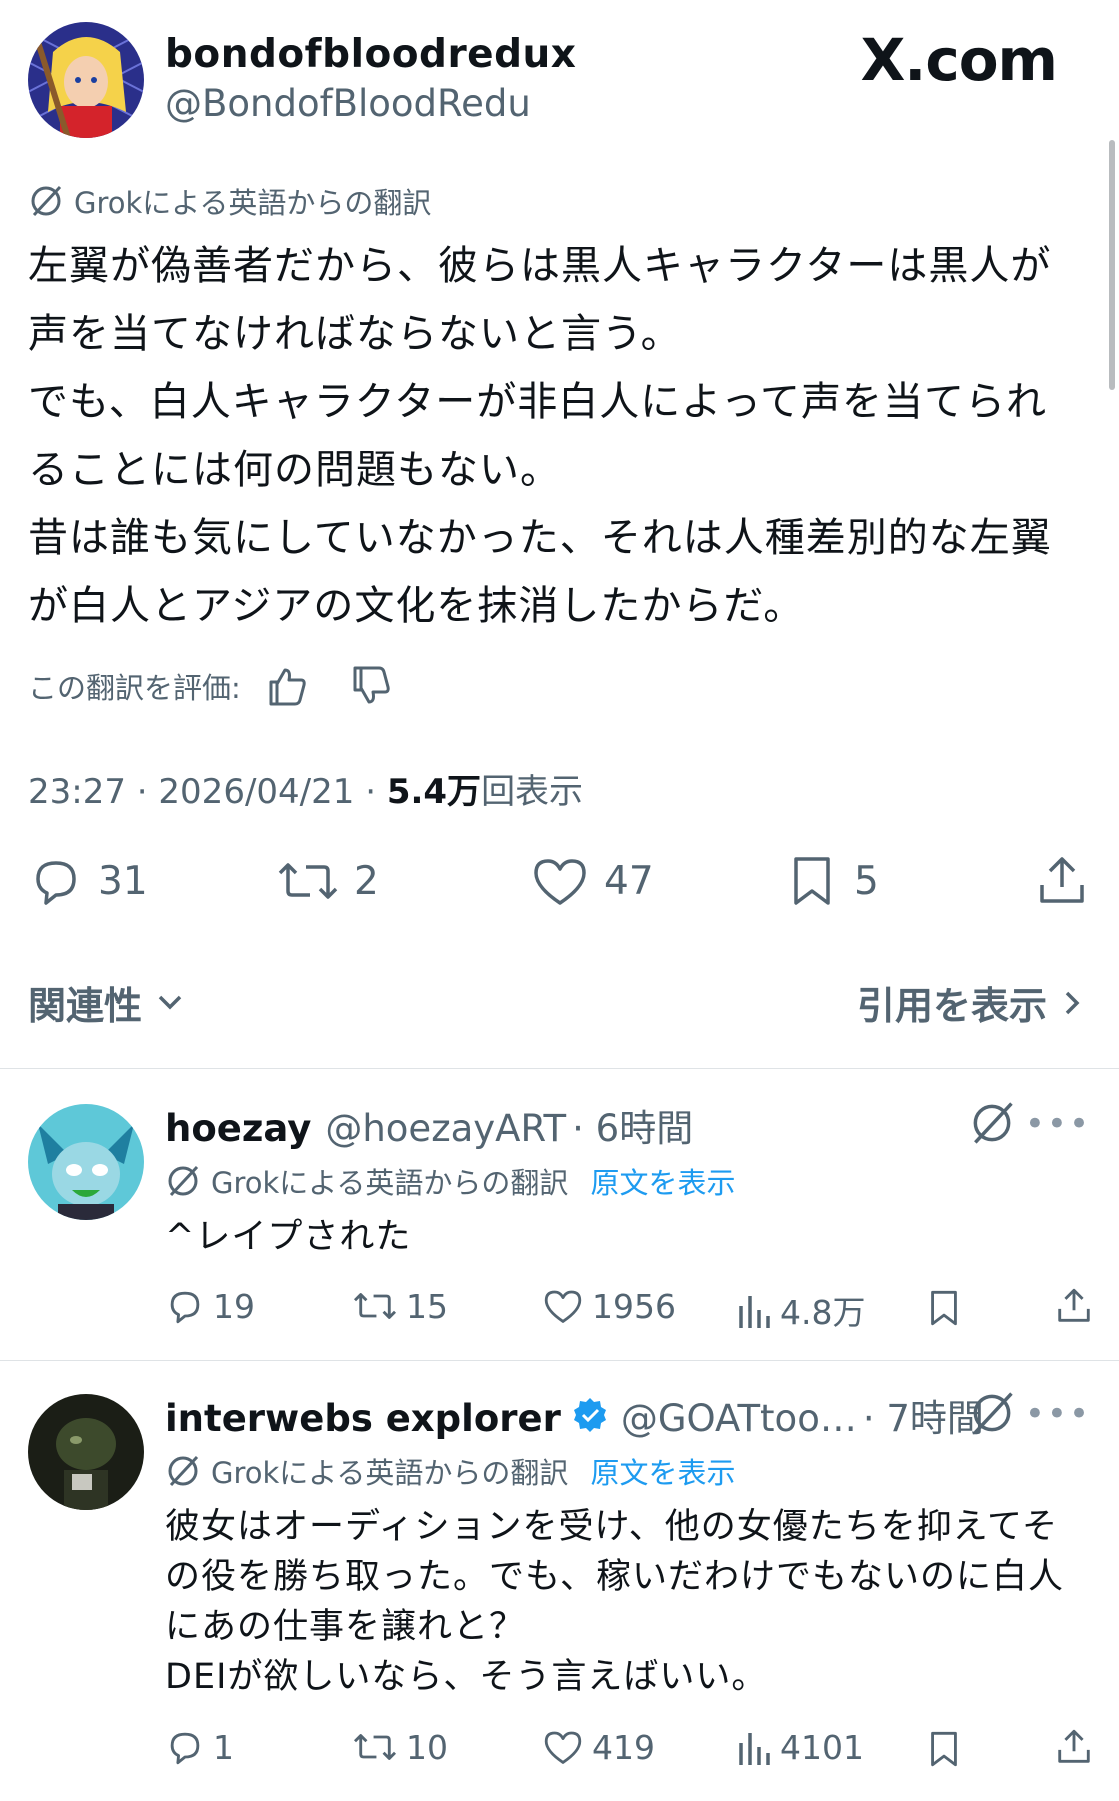 This screenshot has width=1119, height=1801. I want to click on views-label: 回表示, so click(532, 792).